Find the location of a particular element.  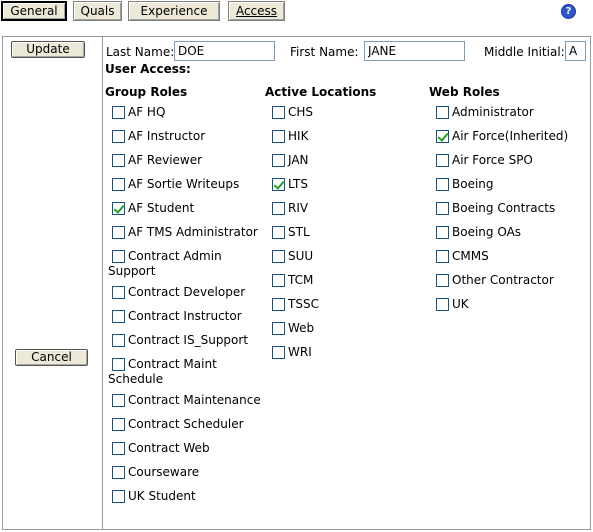

cancel-button: Cancel is located at coordinates (51, 357).